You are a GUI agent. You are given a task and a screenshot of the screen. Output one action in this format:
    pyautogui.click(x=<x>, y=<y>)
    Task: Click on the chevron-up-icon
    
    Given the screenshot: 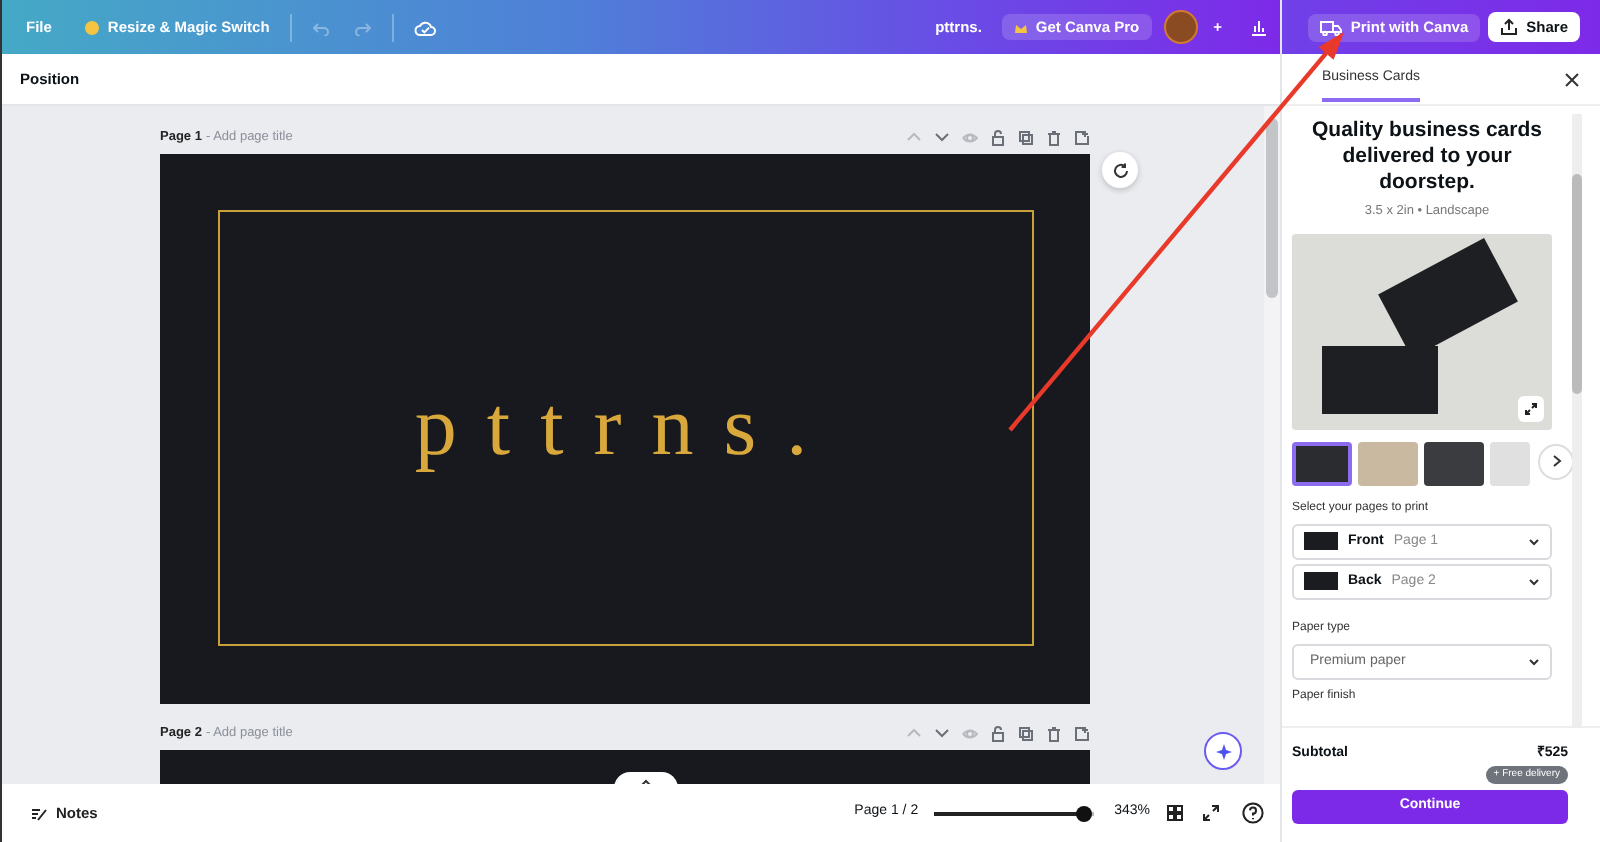 What is the action you would take?
    pyautogui.click(x=646, y=780)
    